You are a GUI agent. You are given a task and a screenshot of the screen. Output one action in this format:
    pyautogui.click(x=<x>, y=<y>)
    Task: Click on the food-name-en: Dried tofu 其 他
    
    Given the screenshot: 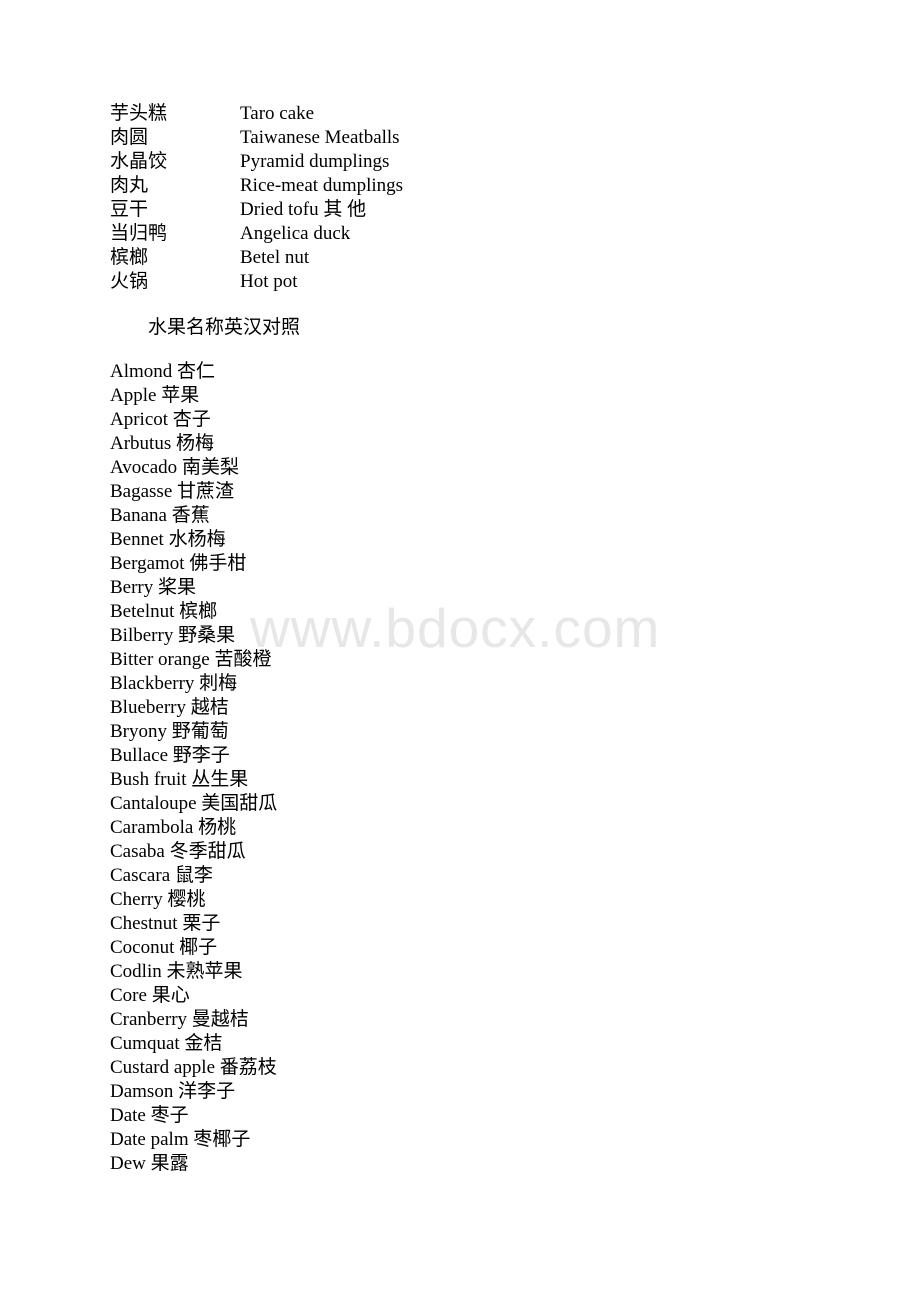 What is the action you would take?
    pyautogui.click(x=303, y=209)
    